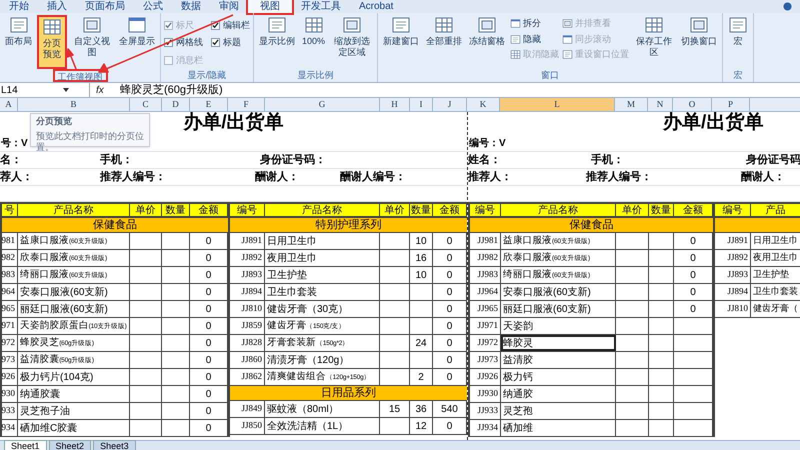  I want to click on table-cell: JJ860, so click(247, 360).